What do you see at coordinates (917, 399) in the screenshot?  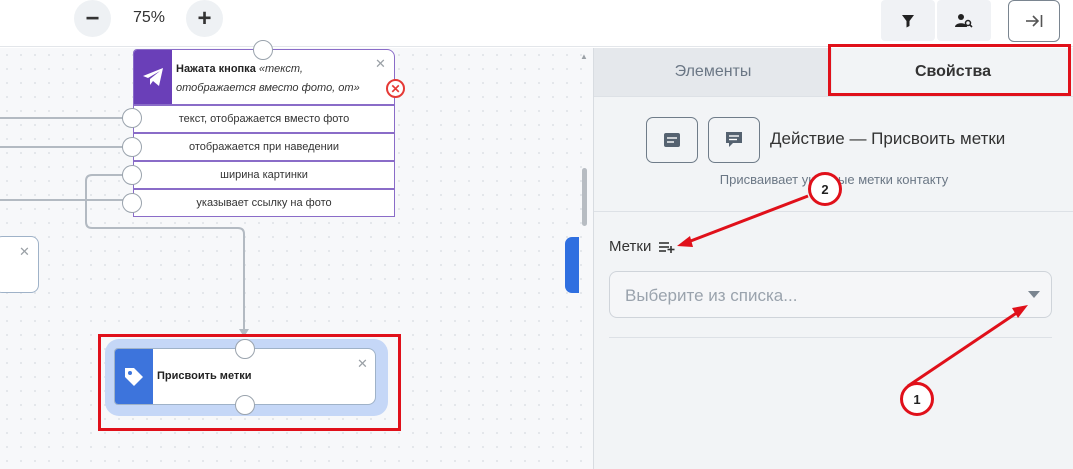 I see `annotation-marker-1: 1` at bounding box center [917, 399].